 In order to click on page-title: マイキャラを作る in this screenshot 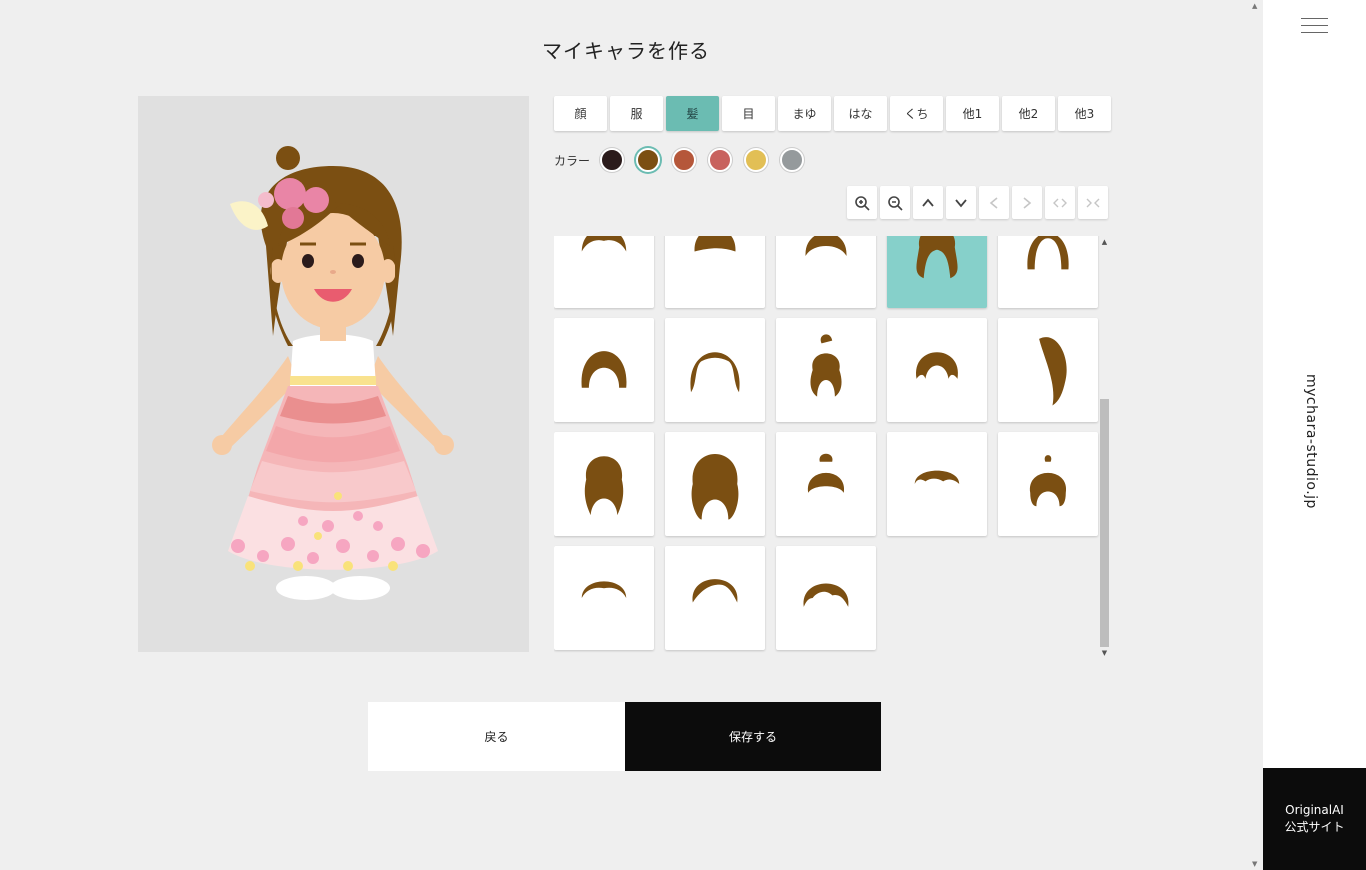, I will do `click(626, 51)`.